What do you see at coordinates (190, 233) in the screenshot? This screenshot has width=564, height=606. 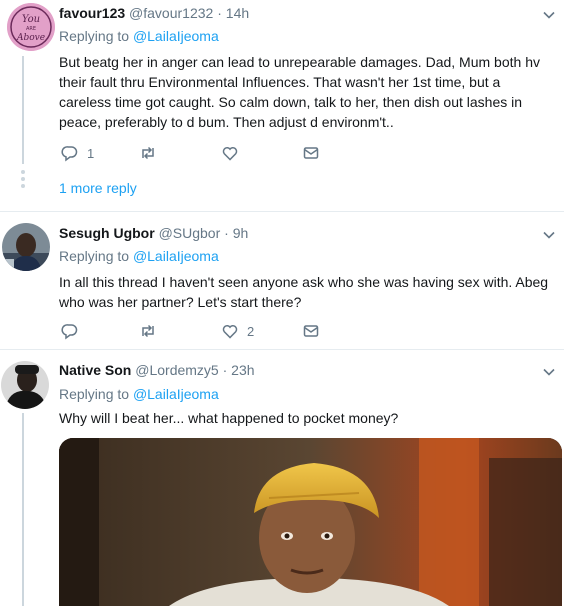 I see `handle: @SUgbor` at bounding box center [190, 233].